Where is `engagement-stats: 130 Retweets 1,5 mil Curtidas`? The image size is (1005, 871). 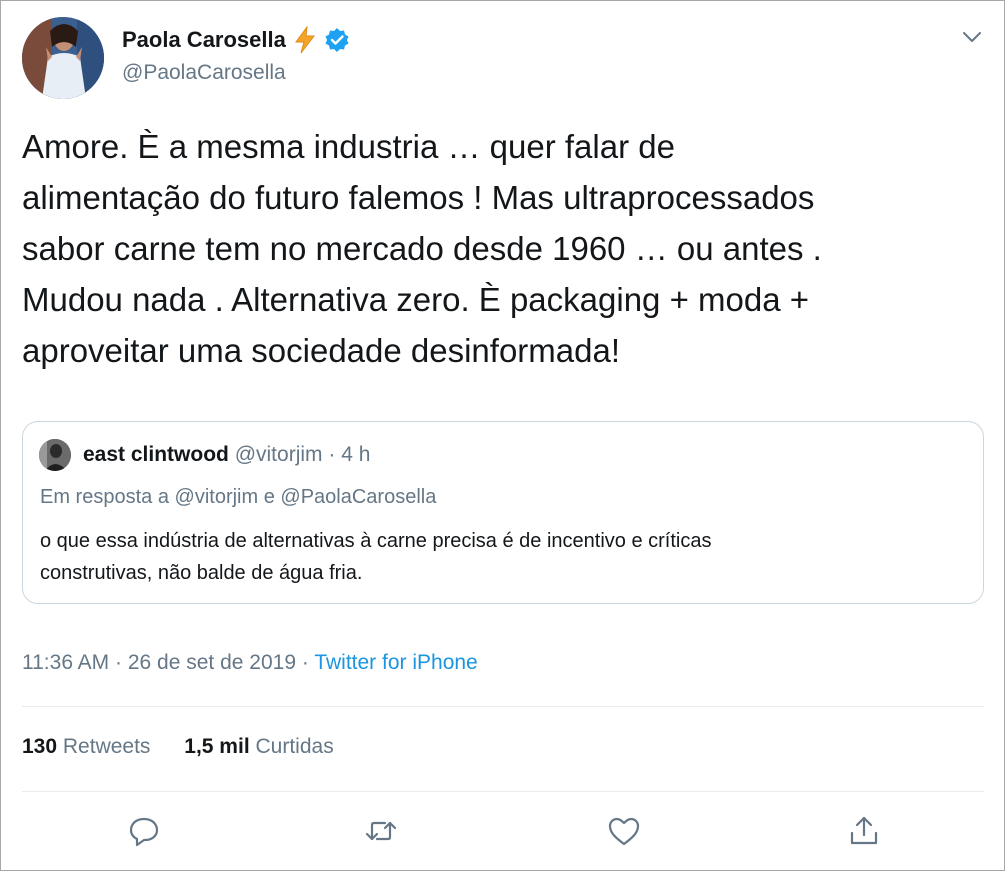 engagement-stats: 130 Retweets 1,5 mil Curtidas is located at coordinates (192, 747).